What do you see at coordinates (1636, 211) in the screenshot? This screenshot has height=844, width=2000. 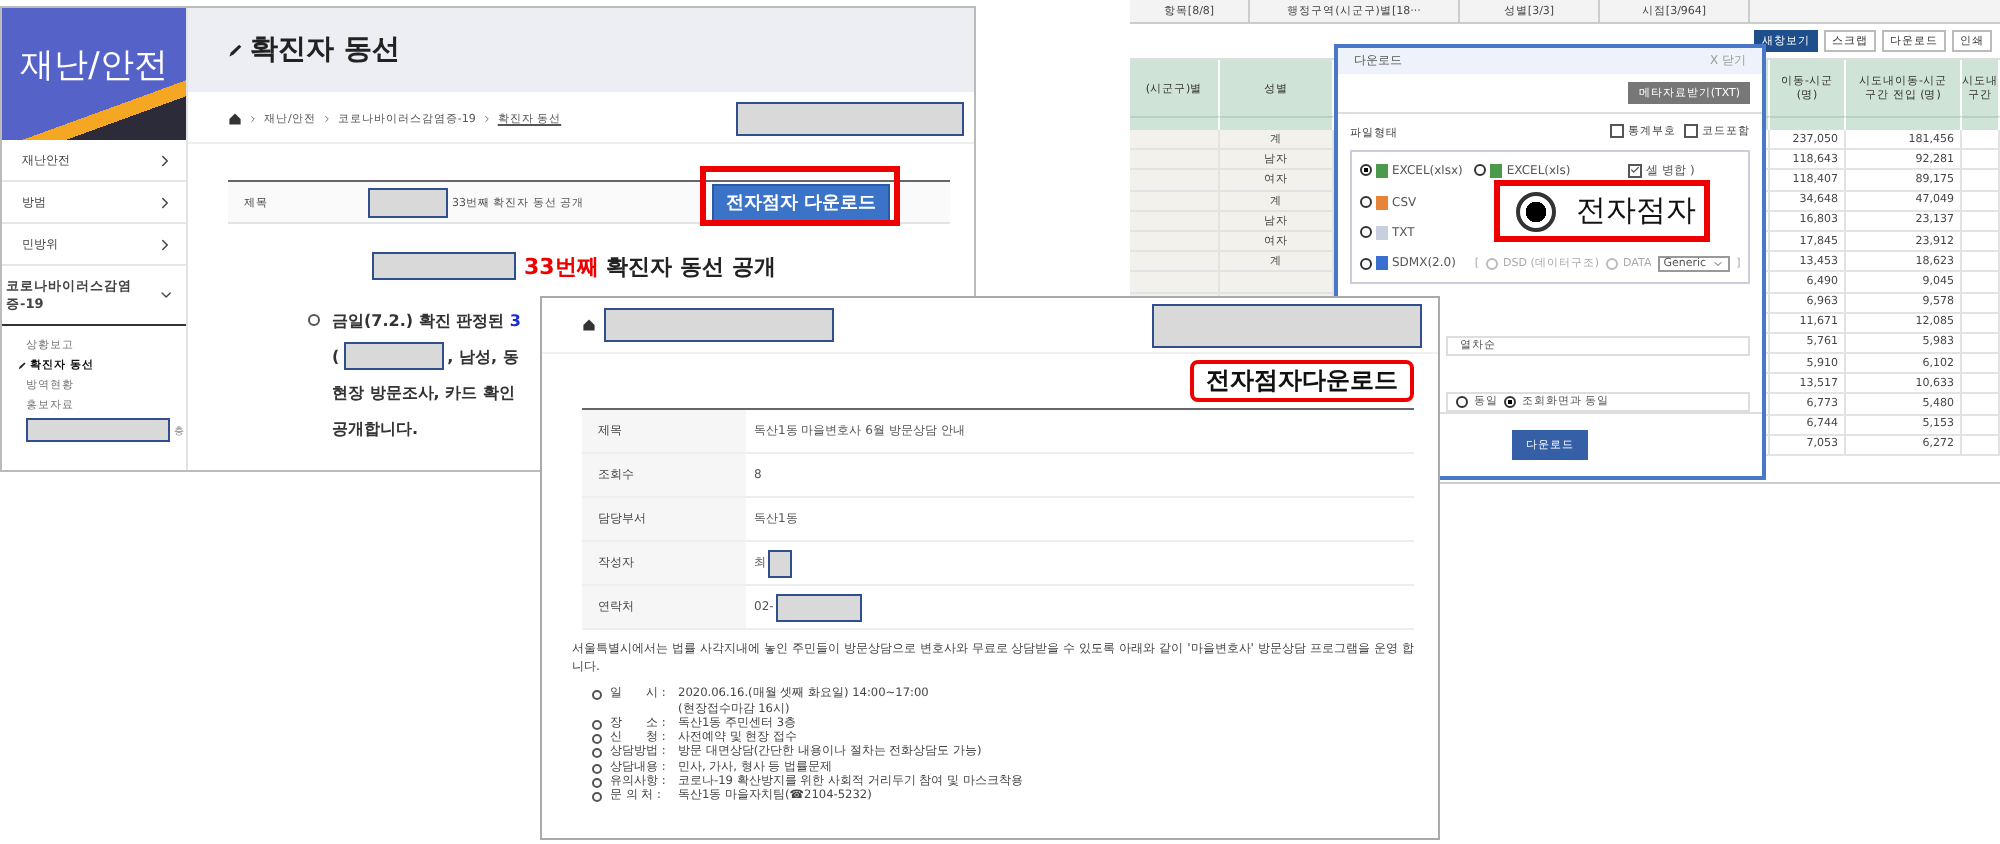 I see `radio-label: 전자점자` at bounding box center [1636, 211].